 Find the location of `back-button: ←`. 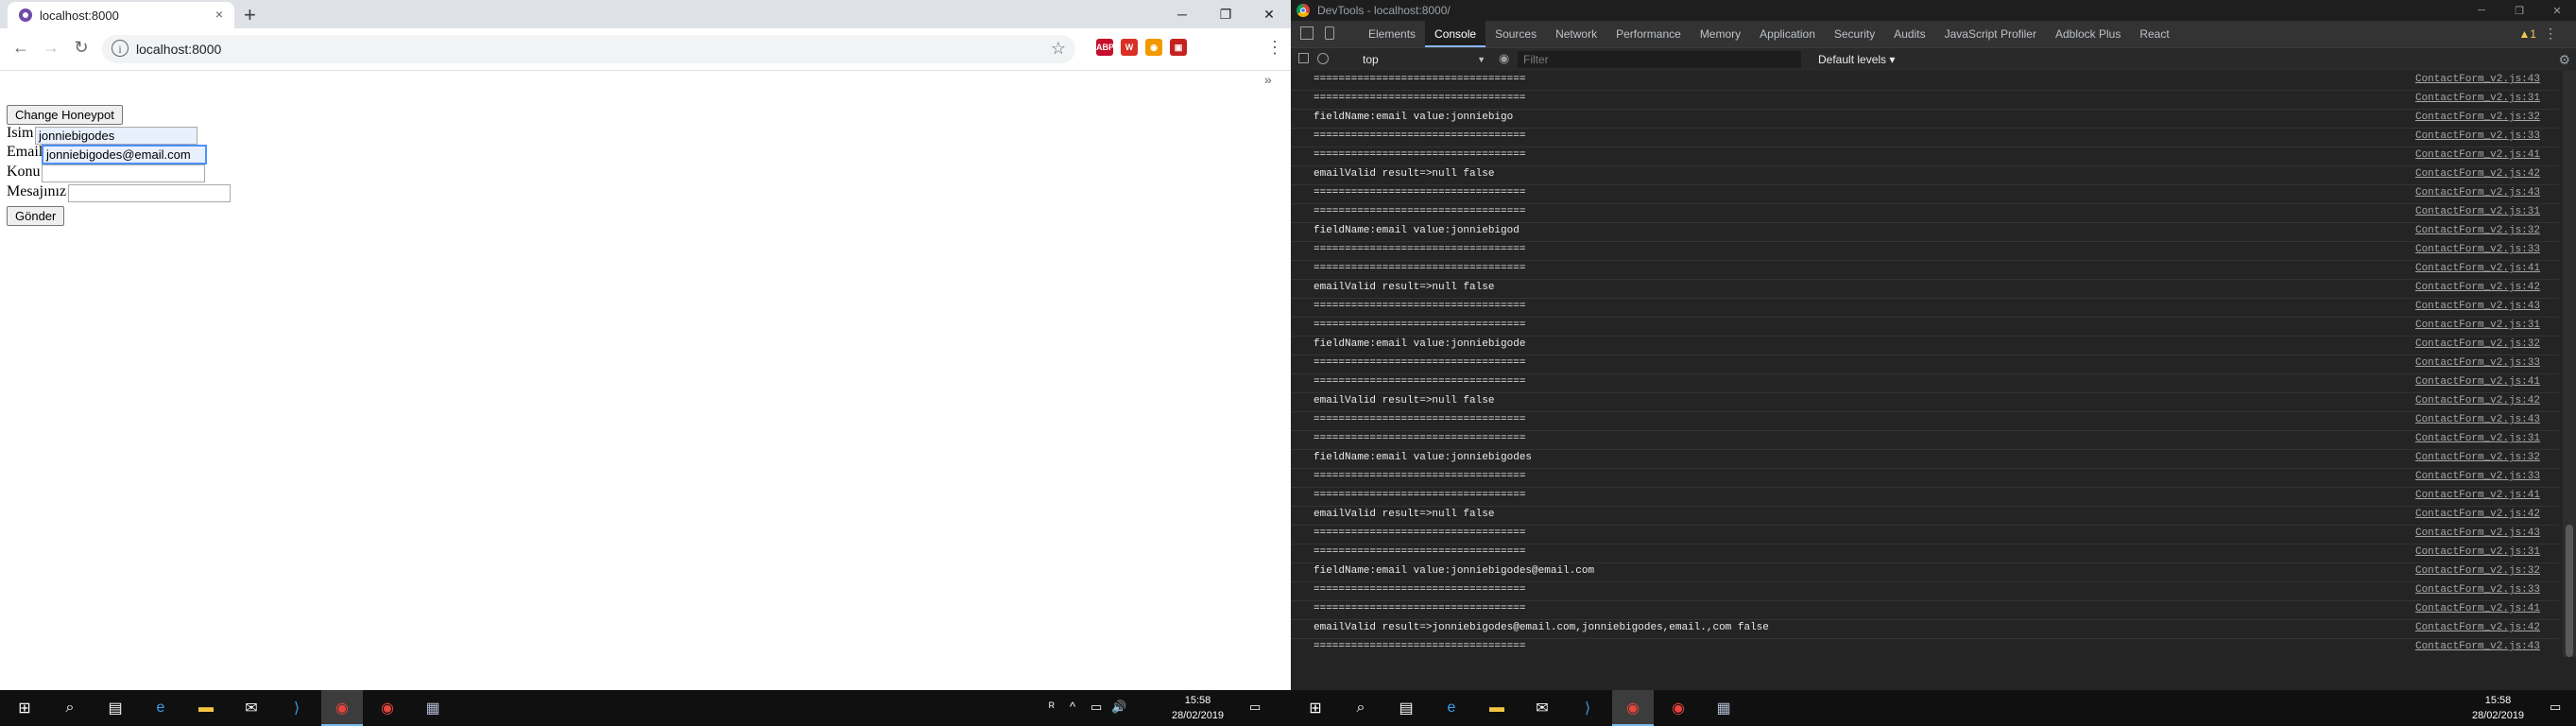

back-button: ← is located at coordinates (20, 48).